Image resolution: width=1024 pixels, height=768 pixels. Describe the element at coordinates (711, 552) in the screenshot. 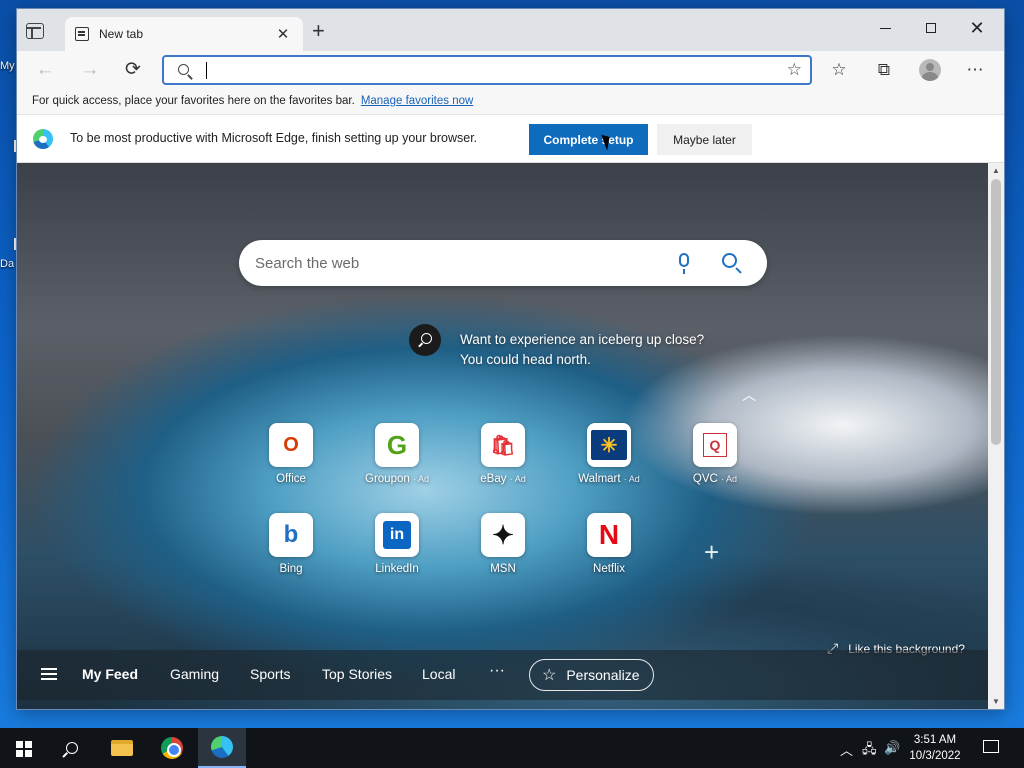

I see `add-site-icon: +` at that location.